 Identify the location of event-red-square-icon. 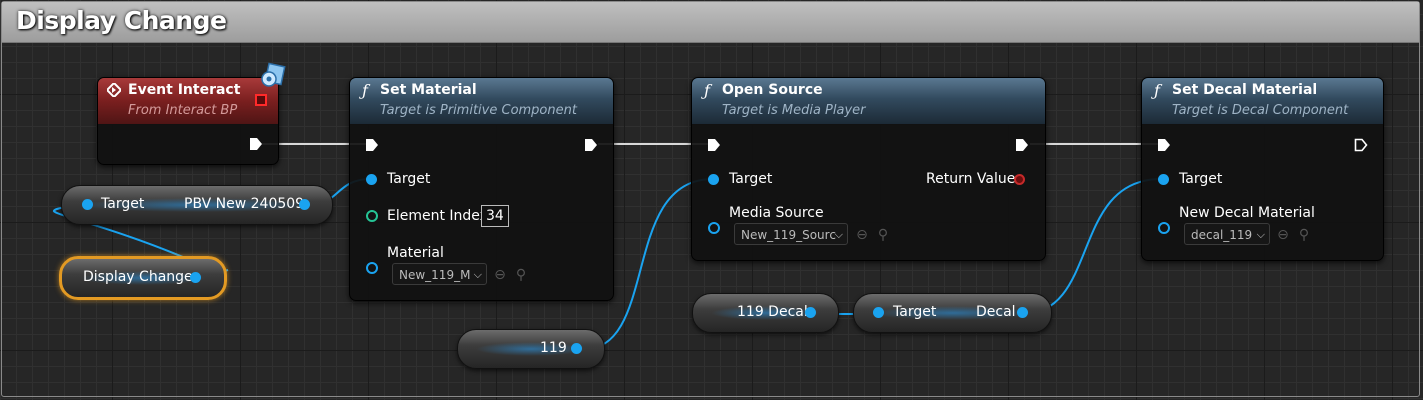
(261, 100).